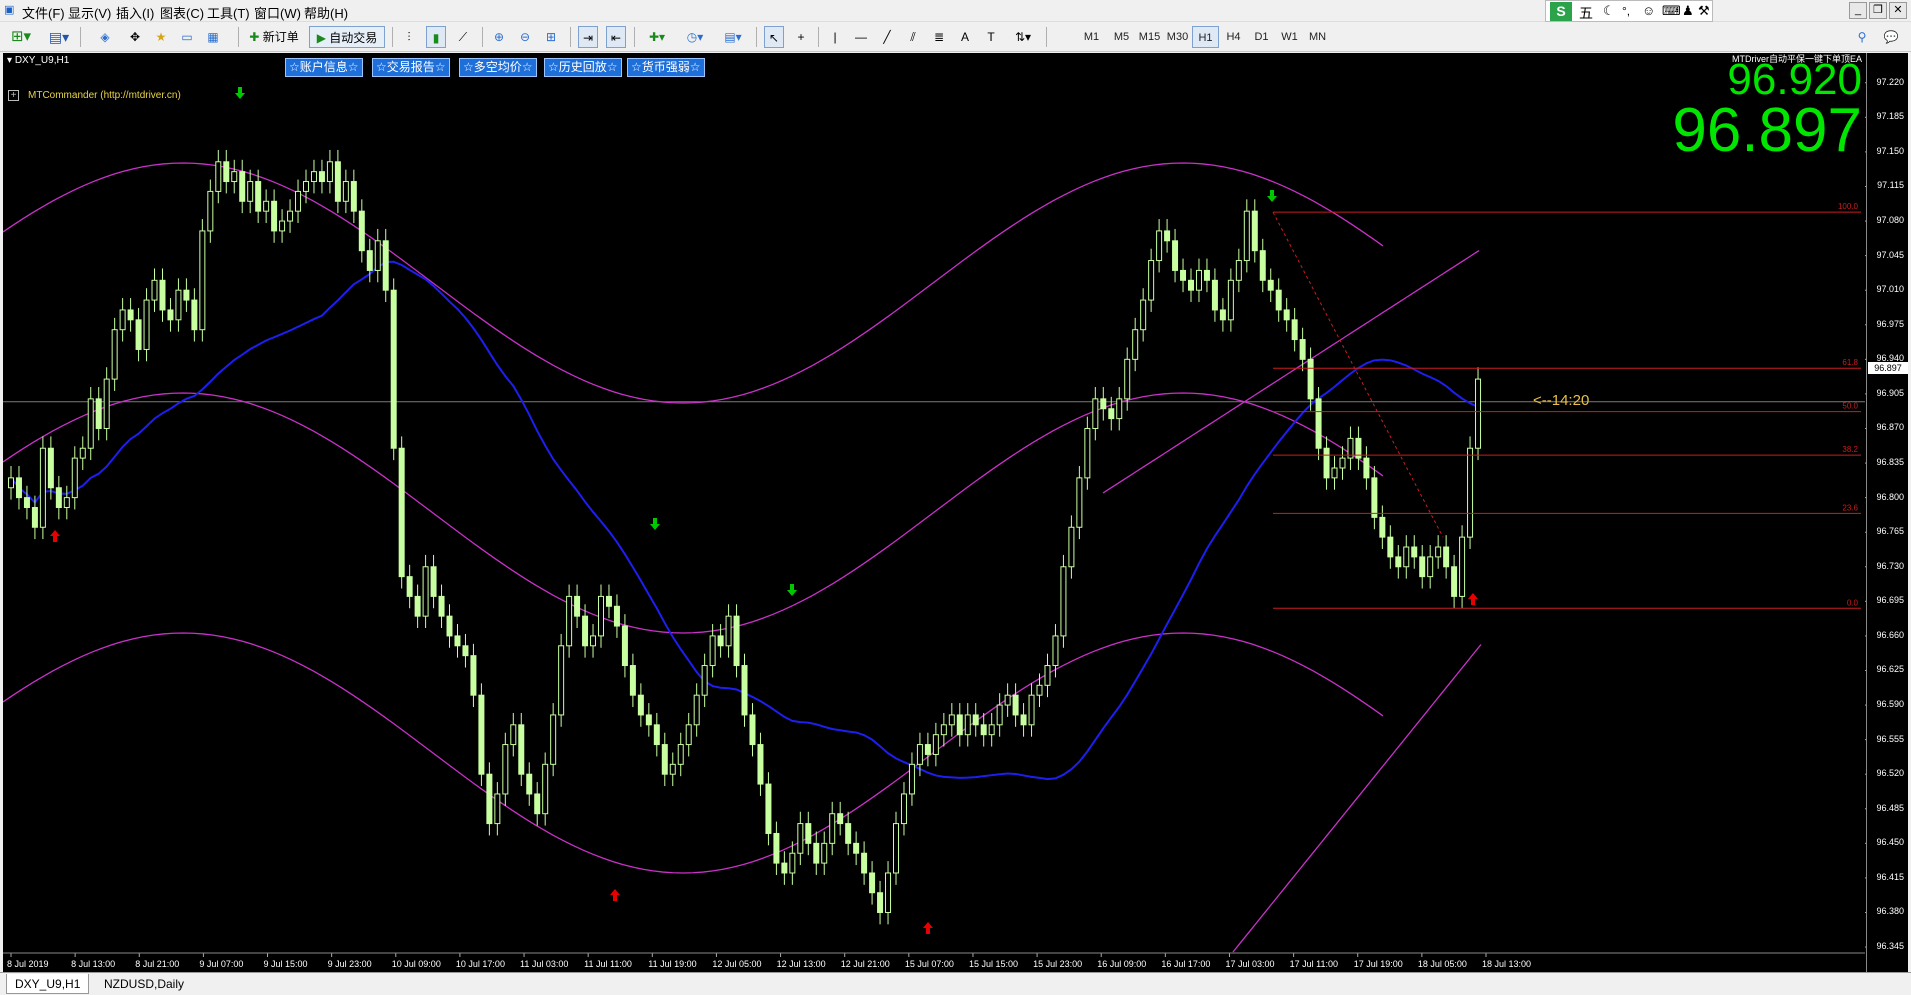 The image size is (1911, 995). I want to click on text-label-icon: T, so click(991, 37).